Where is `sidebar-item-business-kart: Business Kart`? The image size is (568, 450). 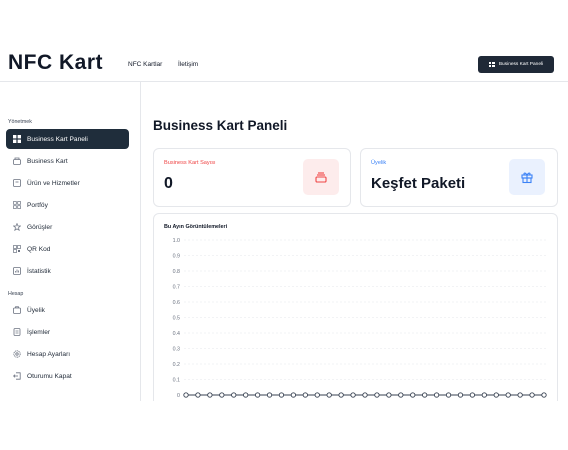
sidebar-item-business-kart: Business Kart is located at coordinates (67, 161).